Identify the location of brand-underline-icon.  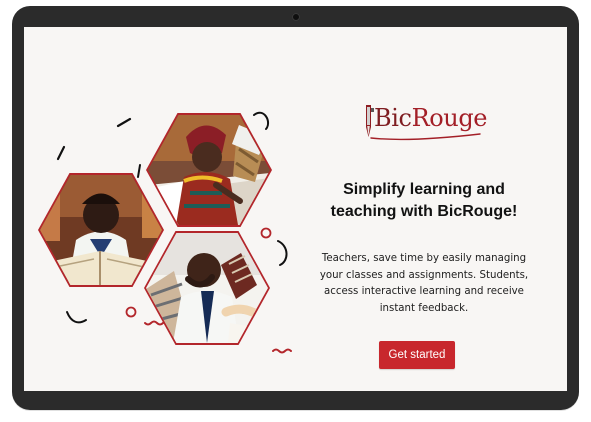
(425, 137).